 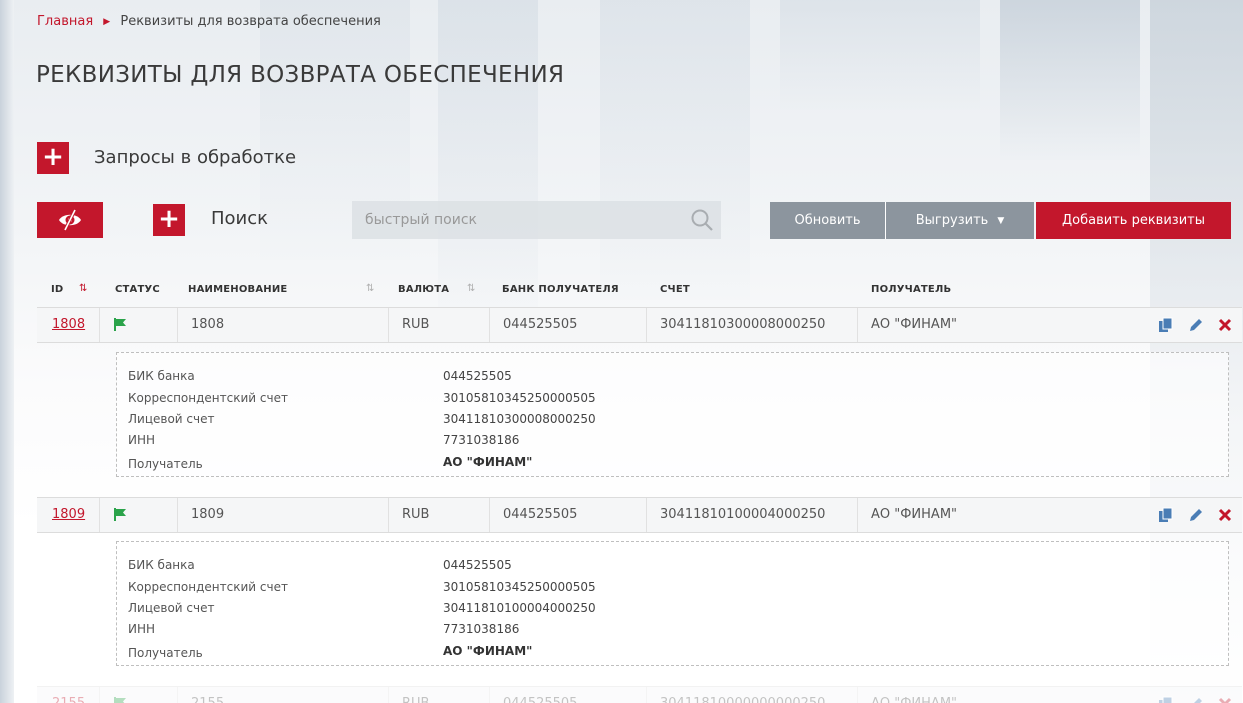 I want to click on toggle-visibility-button, so click(x=70, y=220).